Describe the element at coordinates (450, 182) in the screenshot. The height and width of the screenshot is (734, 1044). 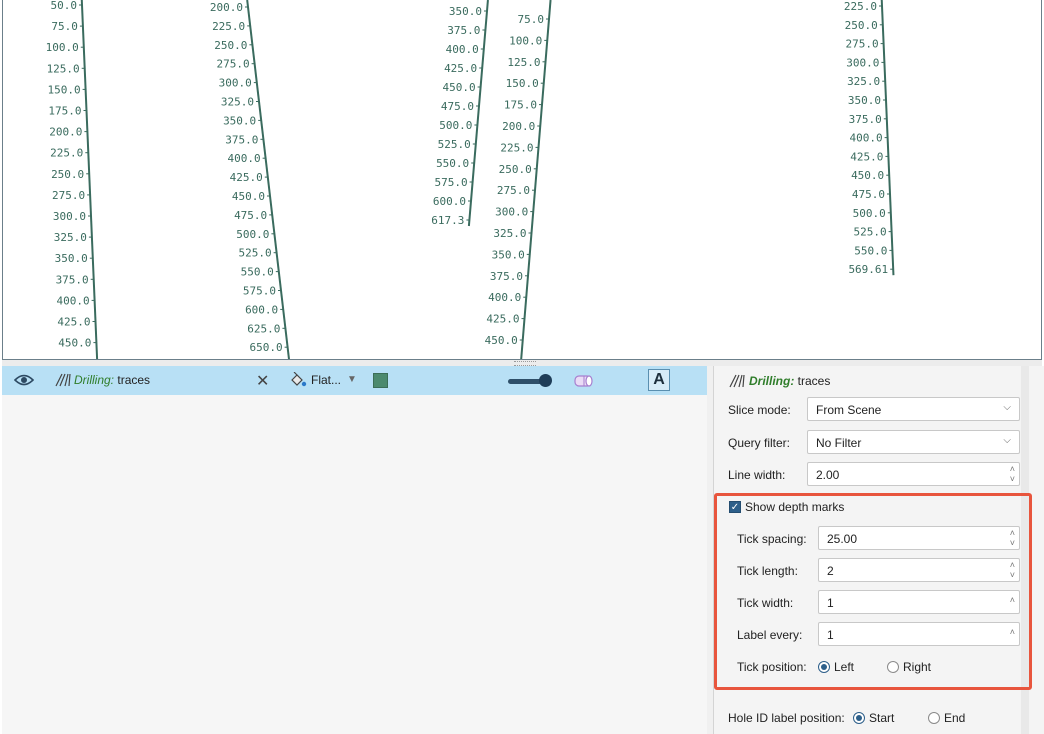
I see `depth-label: 575.0` at that location.